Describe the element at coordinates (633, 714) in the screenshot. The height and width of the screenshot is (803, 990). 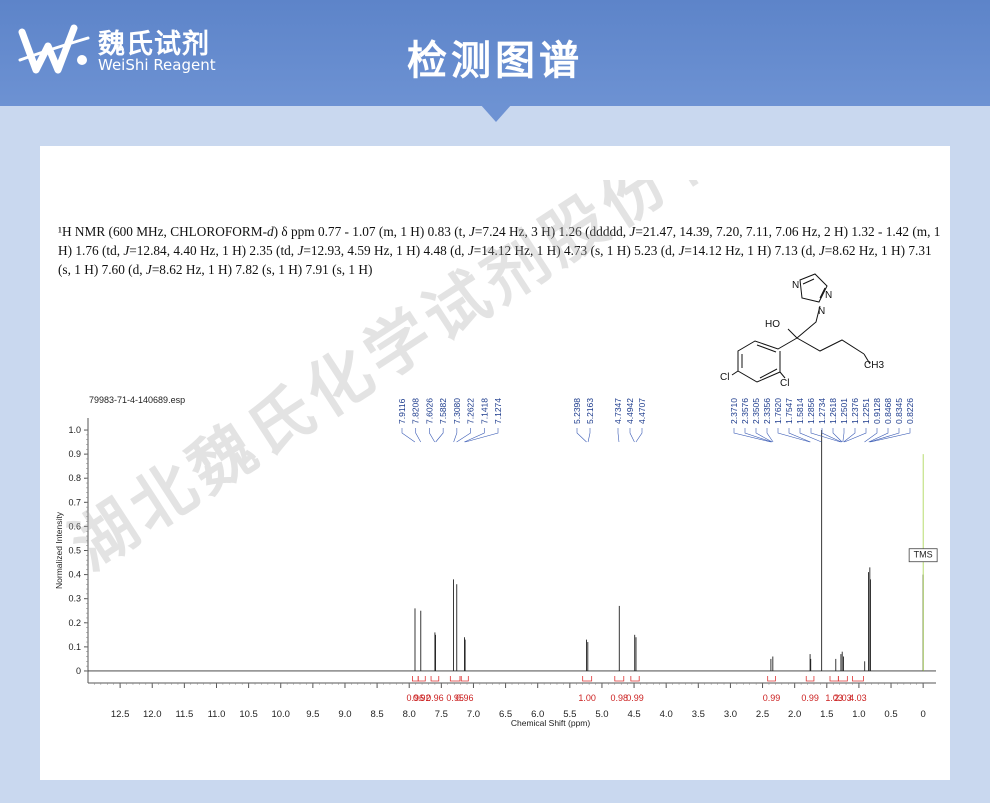
I see `x-tick-label: 4.5` at that location.